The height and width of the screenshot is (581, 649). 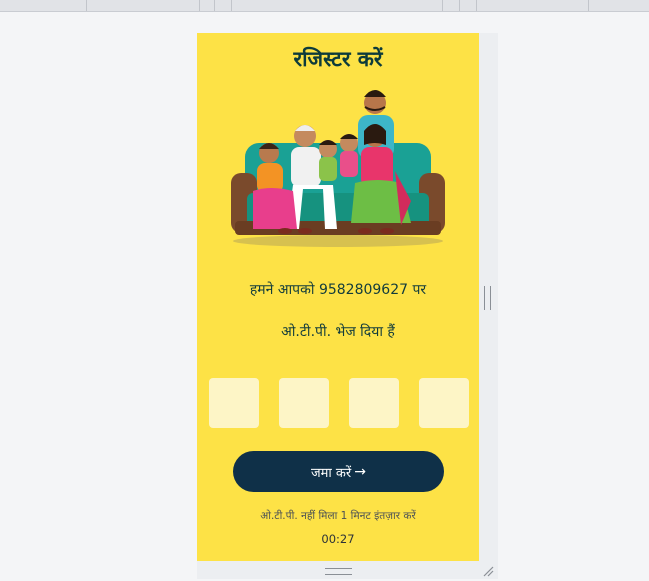 What do you see at coordinates (338, 516) in the screenshot?
I see `resend-otp-text: ओ.टी.पी. नहीं मिला 1 मिनट इंतज़ार करें` at bounding box center [338, 516].